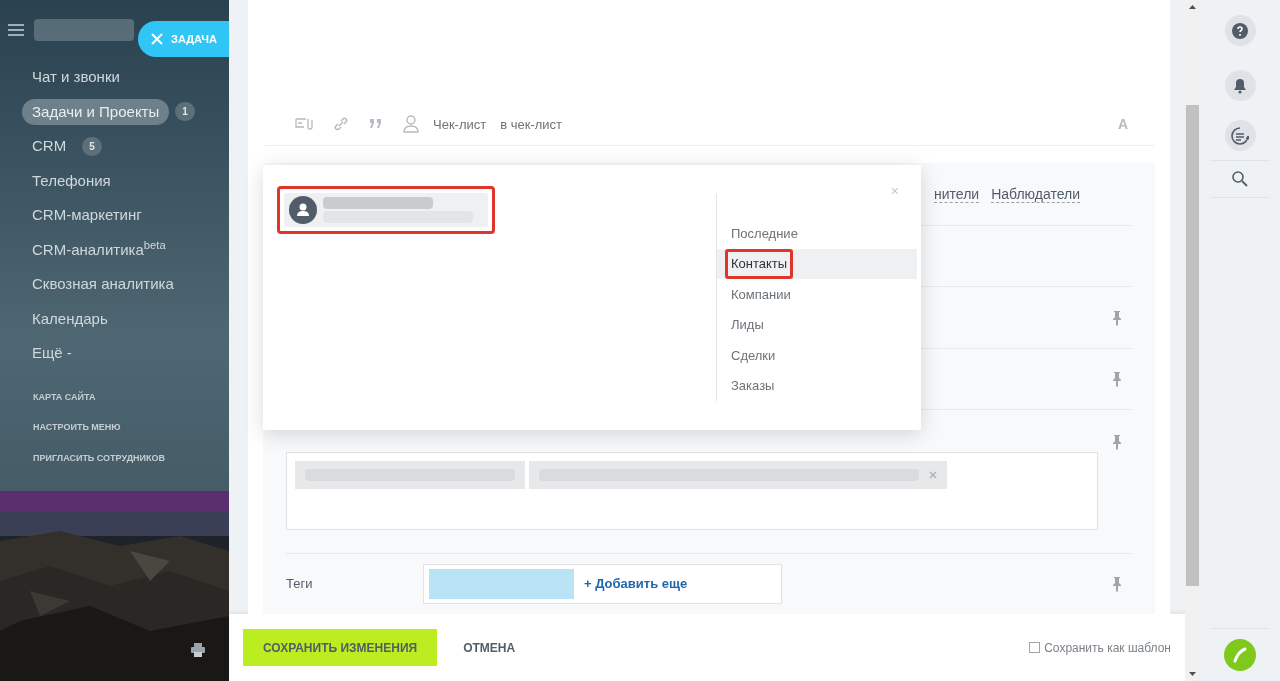 This screenshot has height=681, width=1280. Describe the element at coordinates (1107, 648) in the screenshot. I see `checkbox-label: Сохранить как шаблон` at that location.